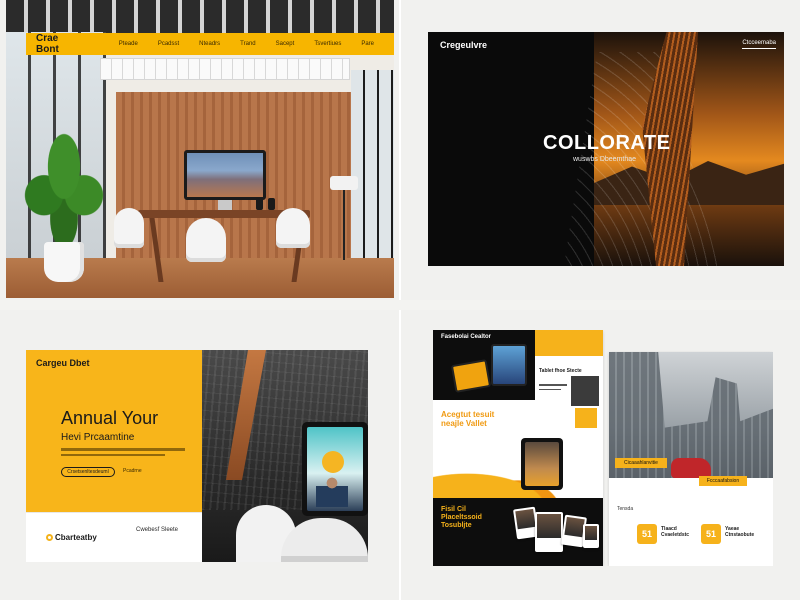  I want to click on monitor-stand, so click(225, 205).